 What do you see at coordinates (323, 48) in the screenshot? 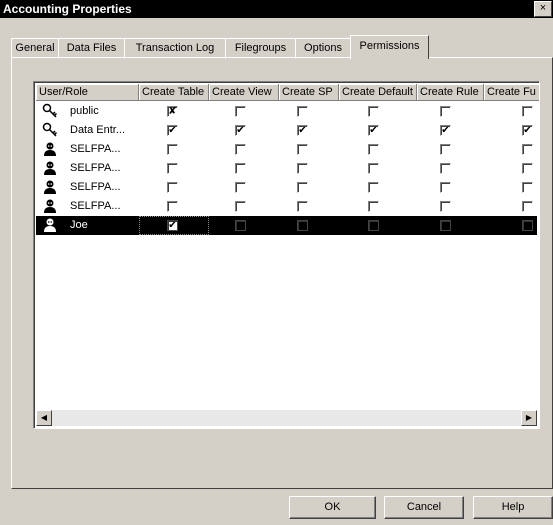
I see `tab-options: Options` at bounding box center [323, 48].